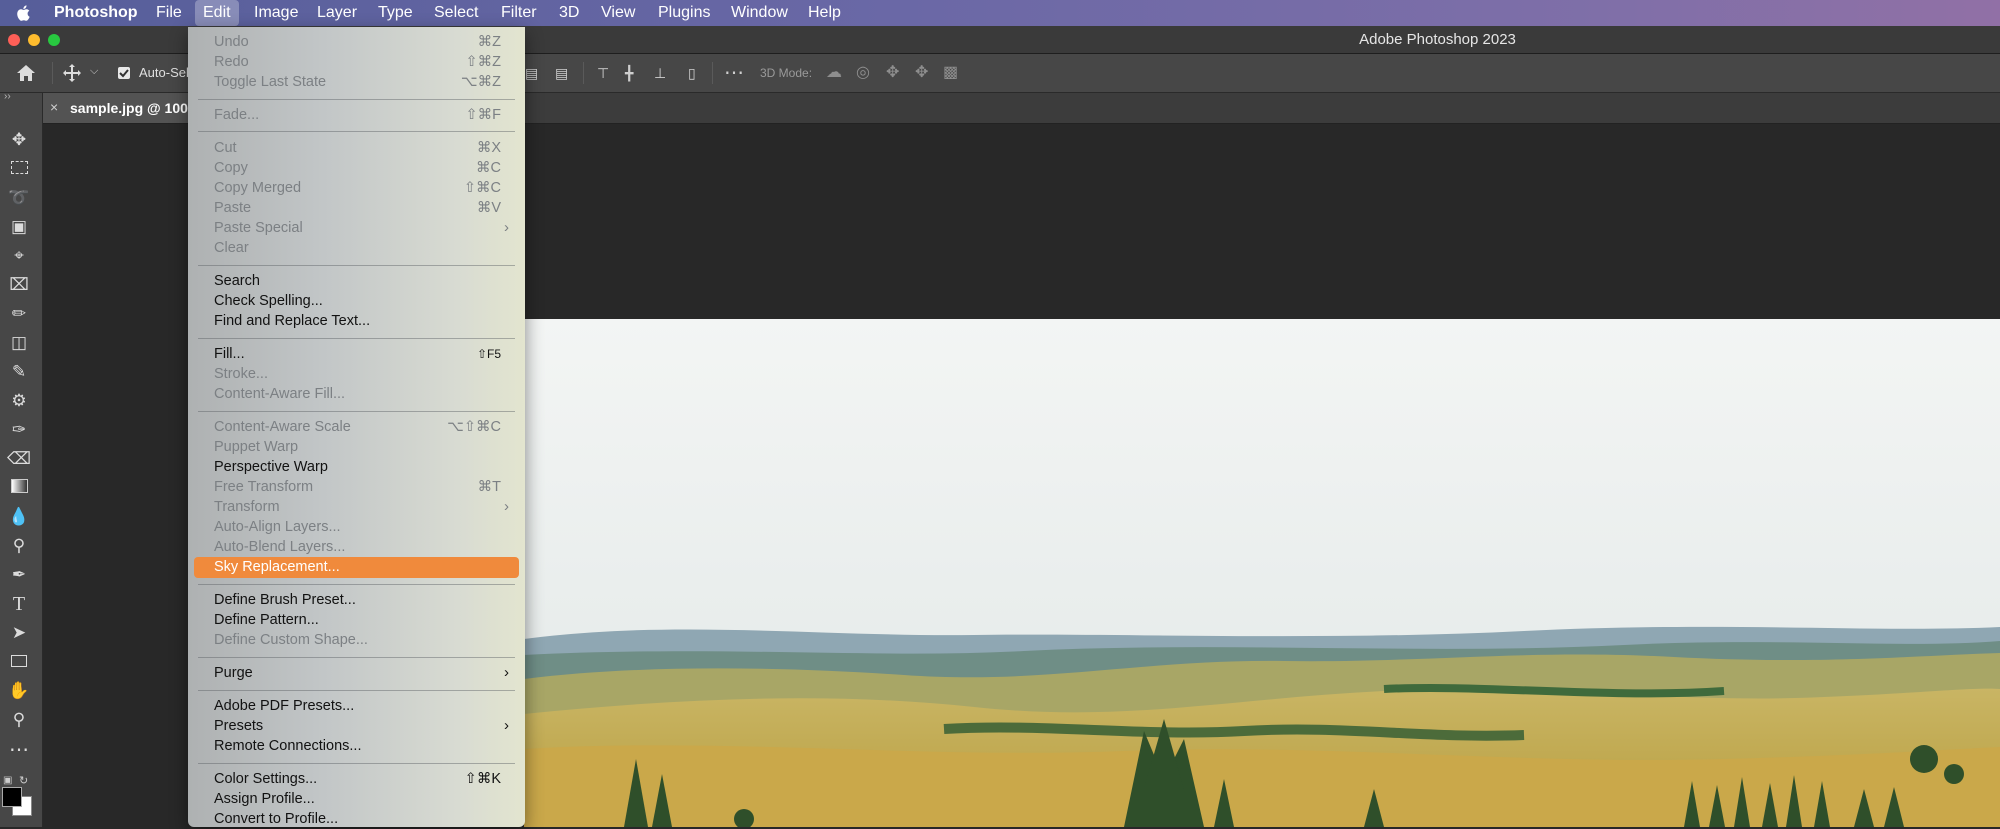  I want to click on menu-item-fade: Fade... ⇧⌘F, so click(356, 115).